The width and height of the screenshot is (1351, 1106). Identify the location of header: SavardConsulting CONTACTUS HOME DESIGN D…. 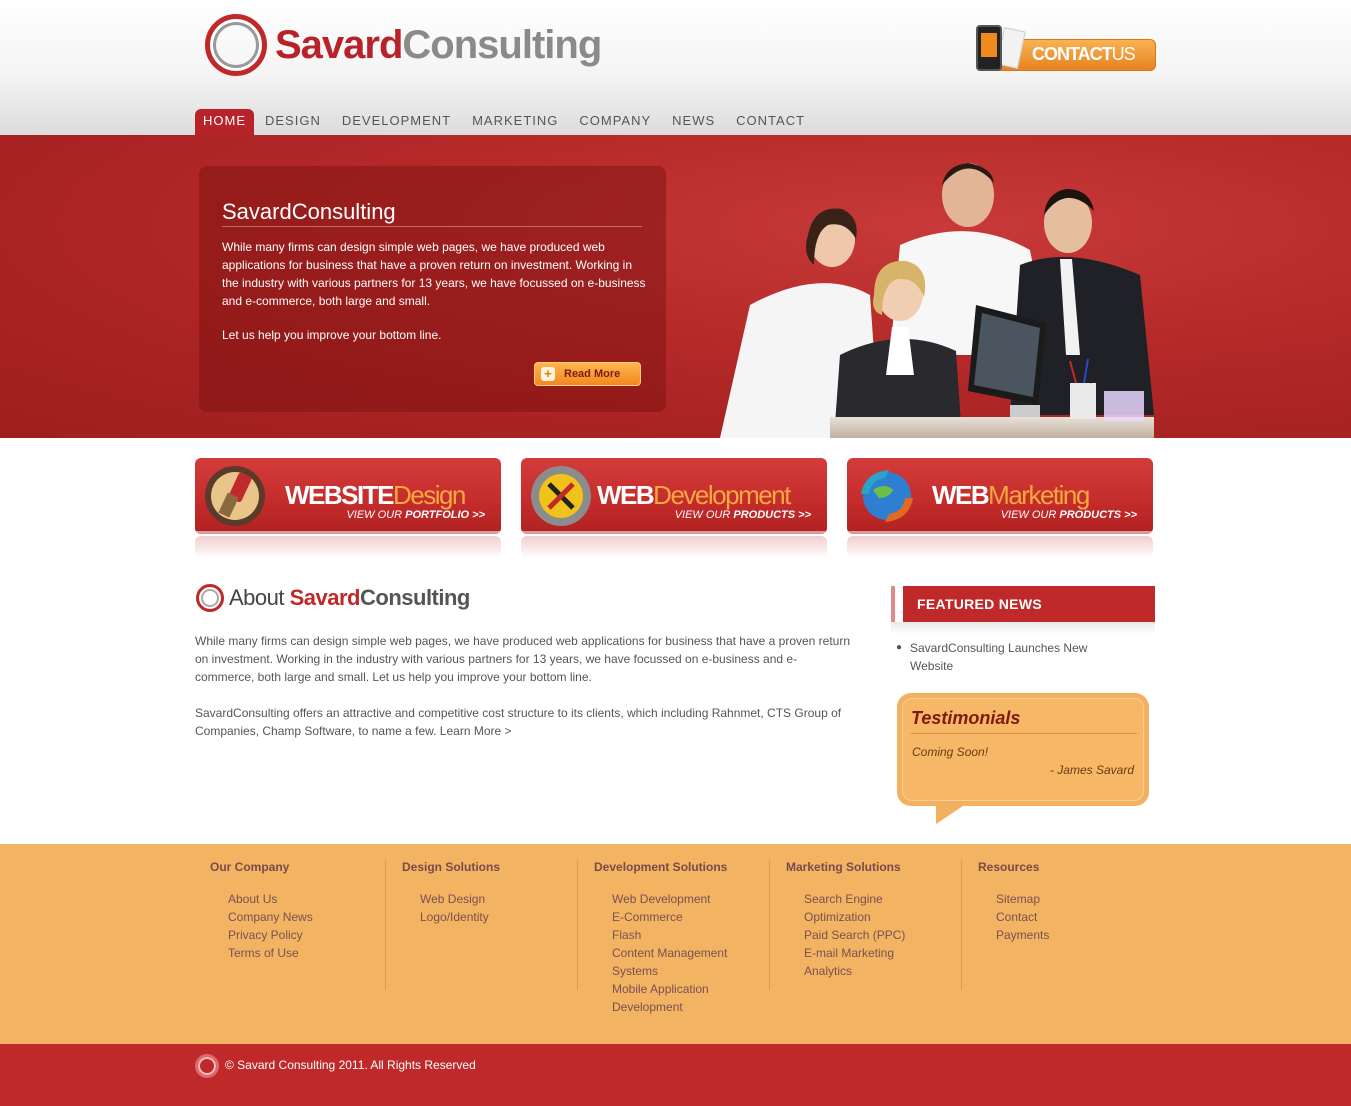
(675, 67).